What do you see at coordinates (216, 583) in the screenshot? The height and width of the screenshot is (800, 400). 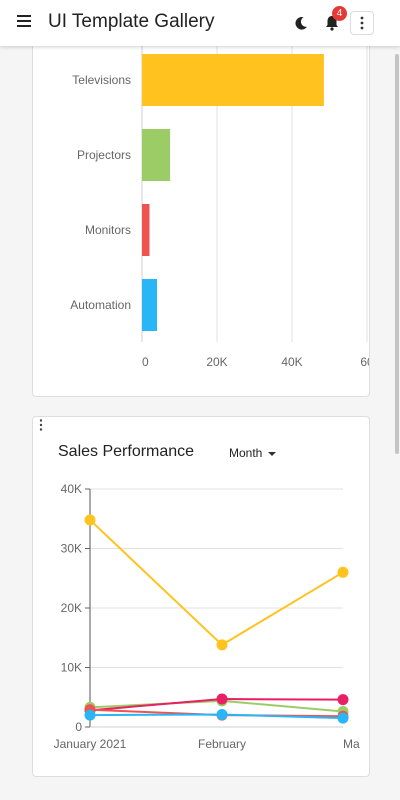 I see `series-line` at bounding box center [216, 583].